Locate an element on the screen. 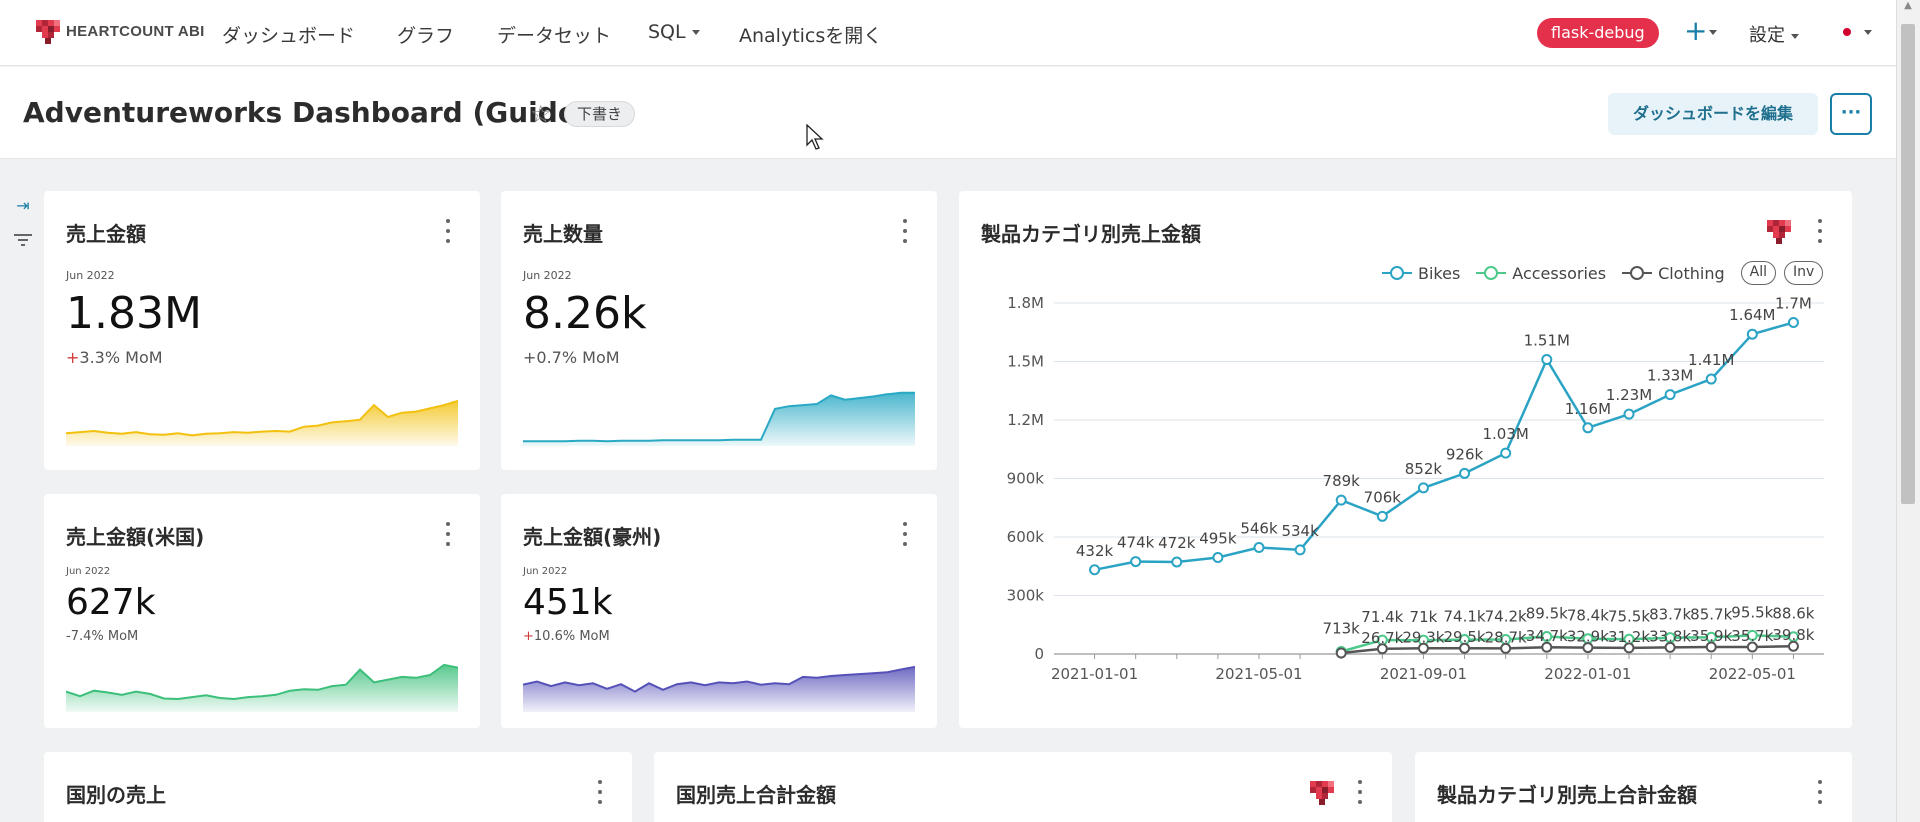  nav-dataset: データセット is located at coordinates (554, 34).